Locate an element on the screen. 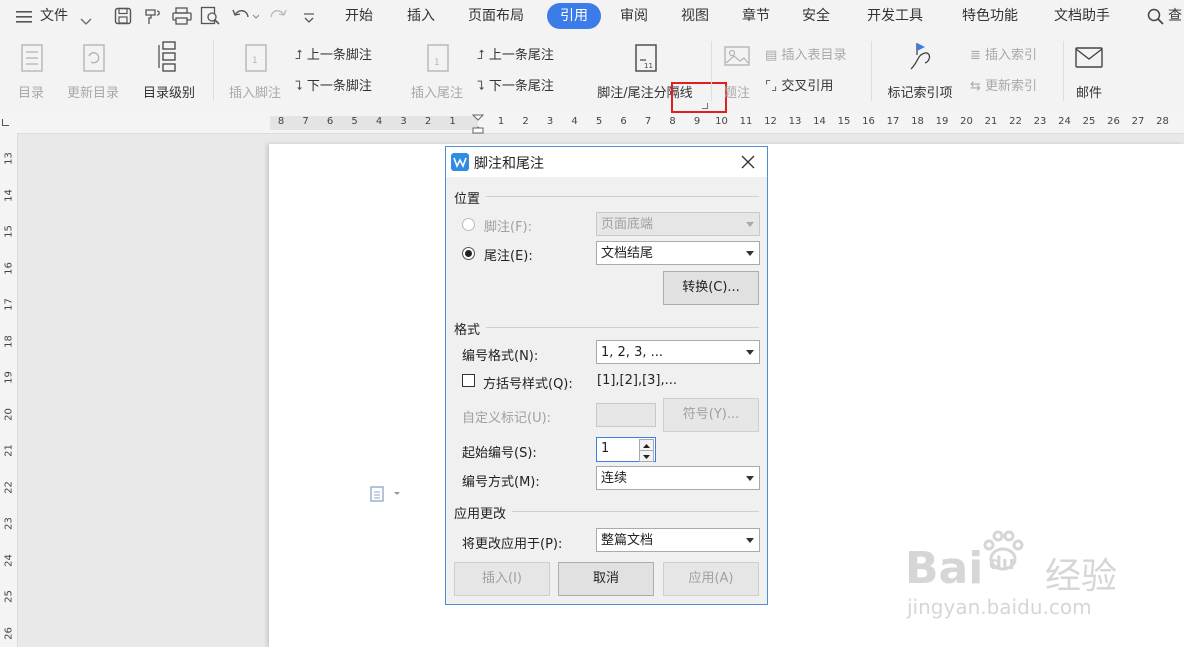  ruler-number: 19 is located at coordinates (942, 121).